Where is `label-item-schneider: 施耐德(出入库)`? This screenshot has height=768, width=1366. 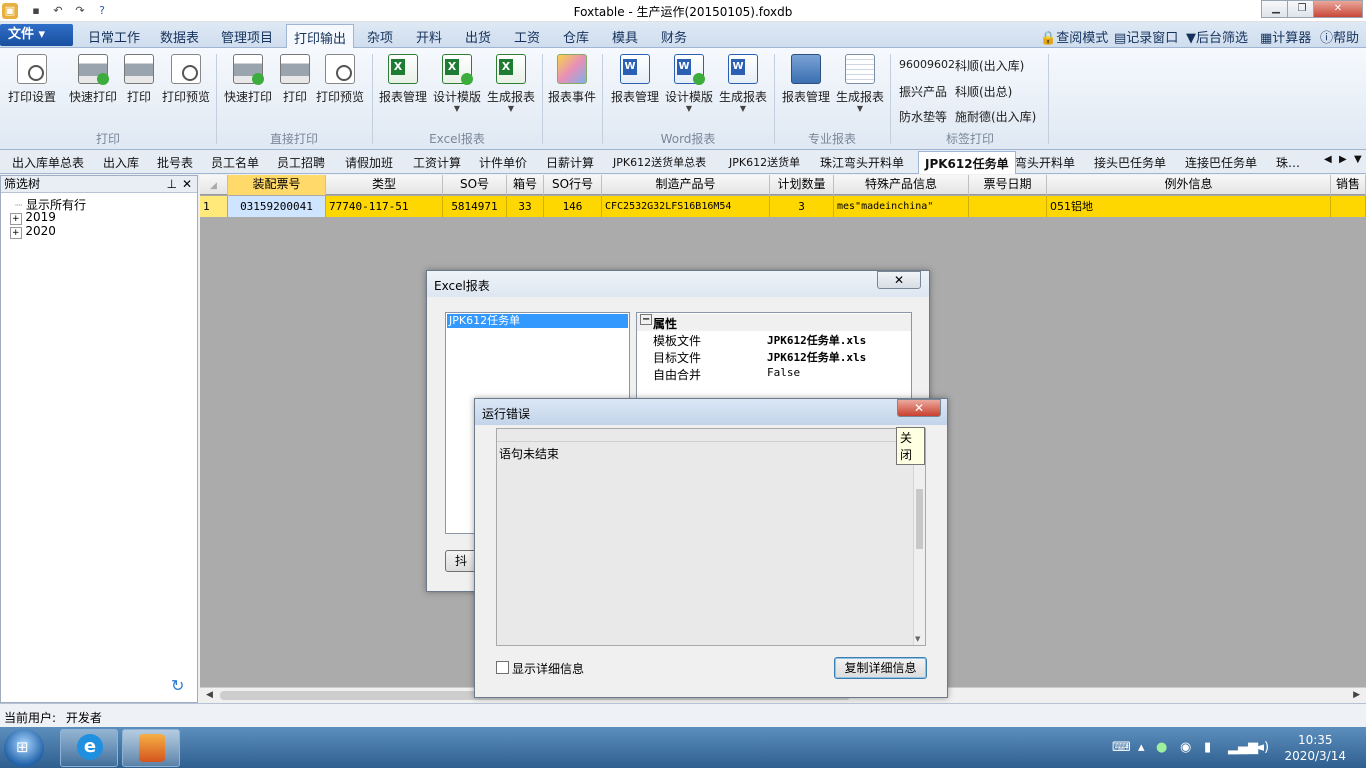 label-item-schneider: 施耐德(出入库) is located at coordinates (995, 116).